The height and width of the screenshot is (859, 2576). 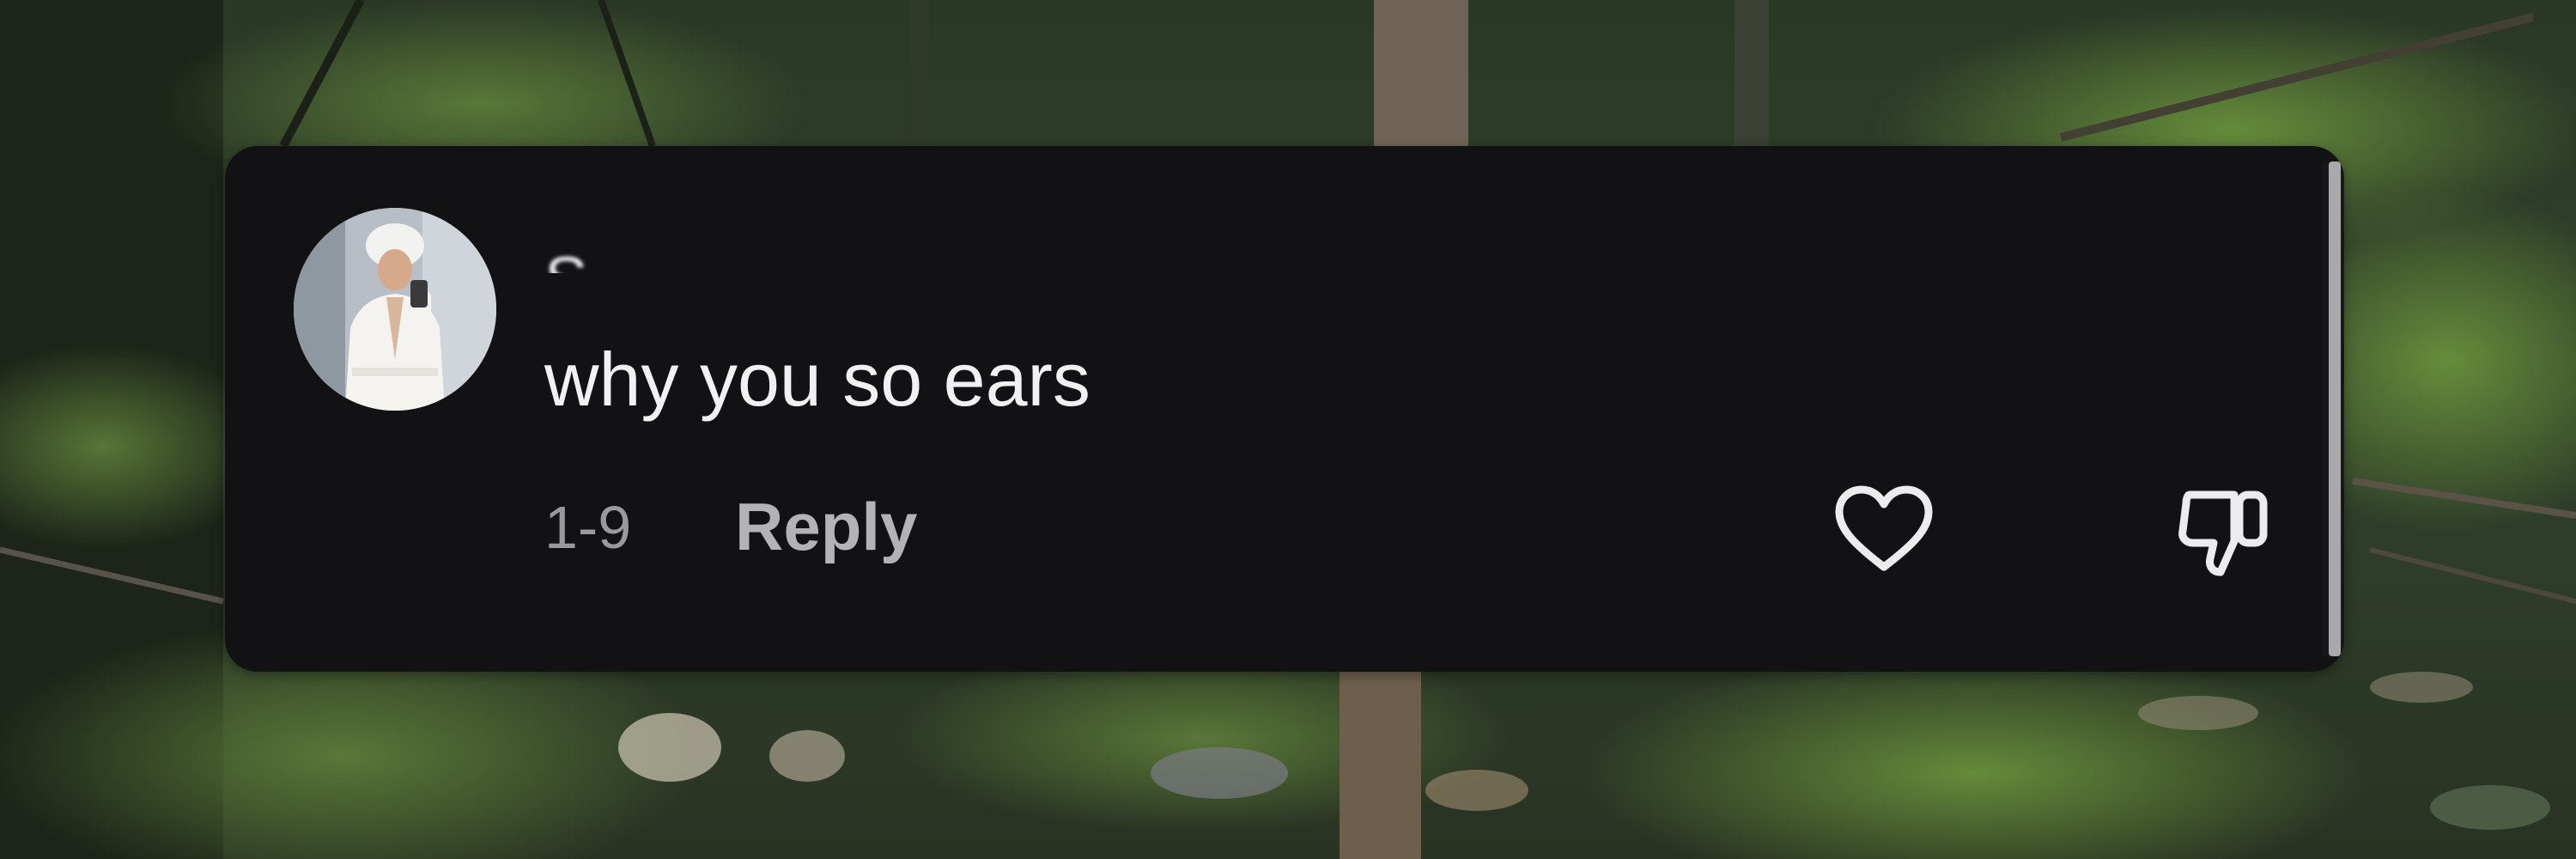 I want to click on heart-outline-icon, so click(x=1884, y=528).